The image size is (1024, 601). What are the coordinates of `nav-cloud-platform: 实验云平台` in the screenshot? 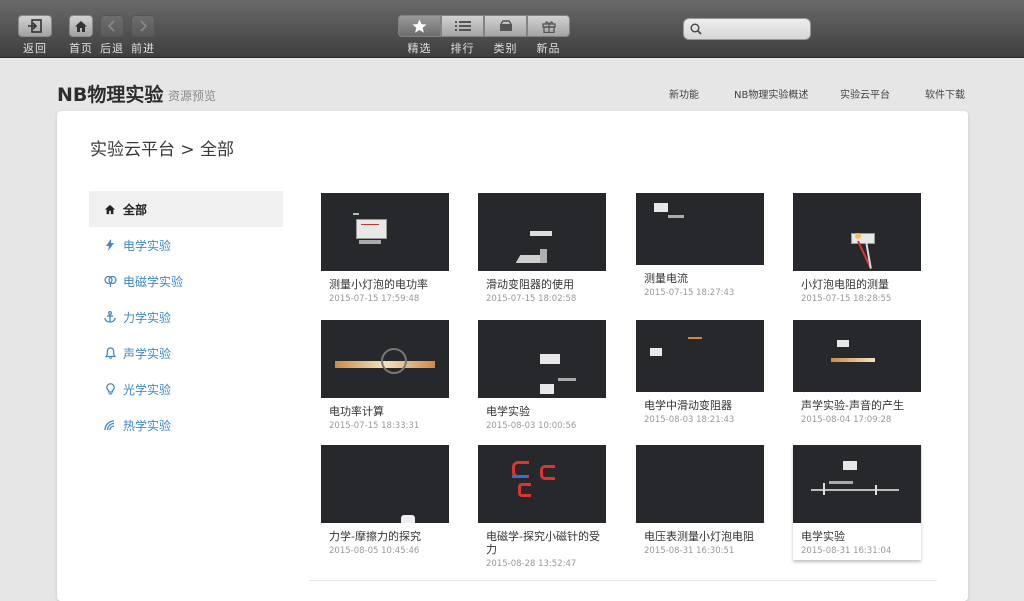 It's located at (865, 93).